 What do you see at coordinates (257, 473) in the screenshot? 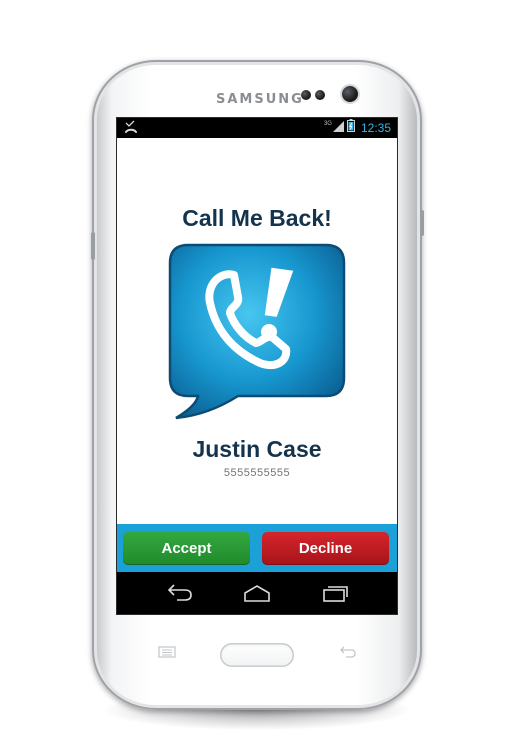
I see `contact-number: 5555555555` at bounding box center [257, 473].